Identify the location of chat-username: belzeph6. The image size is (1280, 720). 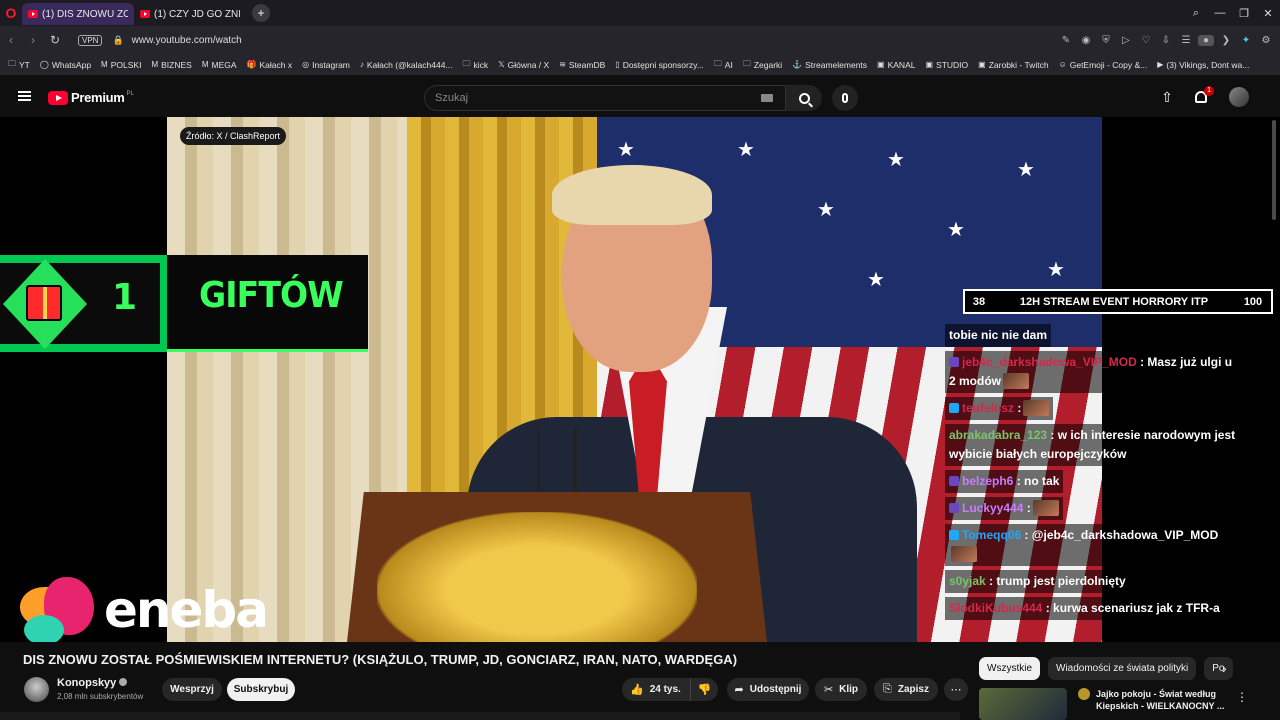
(988, 481).